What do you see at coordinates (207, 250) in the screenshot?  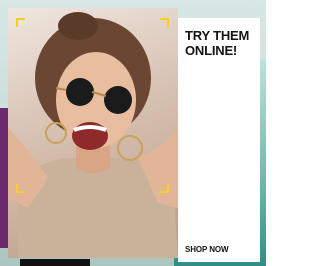 I see `shop-now-link: SHOP NOW` at bounding box center [207, 250].